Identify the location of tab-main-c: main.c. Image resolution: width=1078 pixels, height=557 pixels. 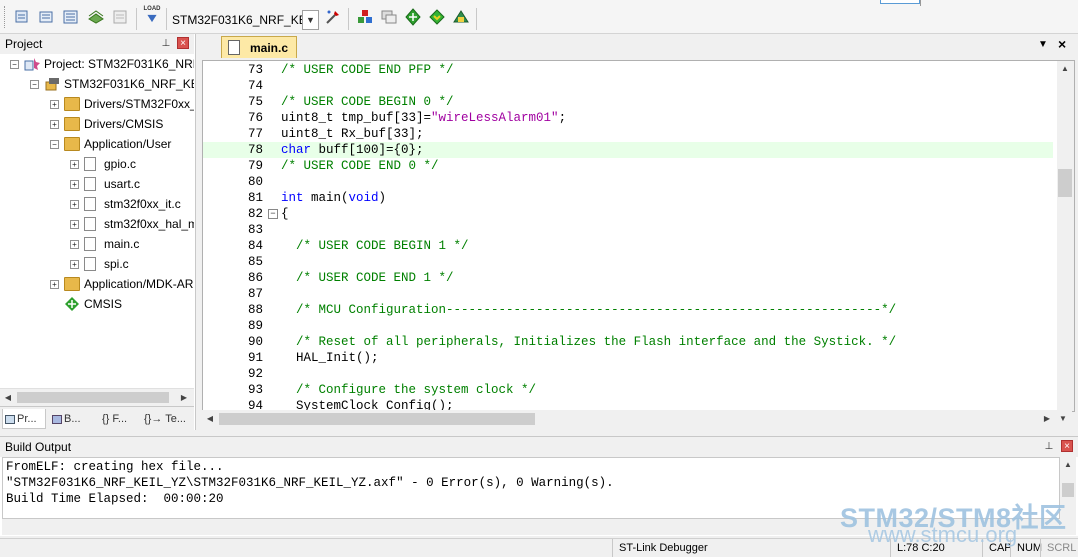
(259, 47).